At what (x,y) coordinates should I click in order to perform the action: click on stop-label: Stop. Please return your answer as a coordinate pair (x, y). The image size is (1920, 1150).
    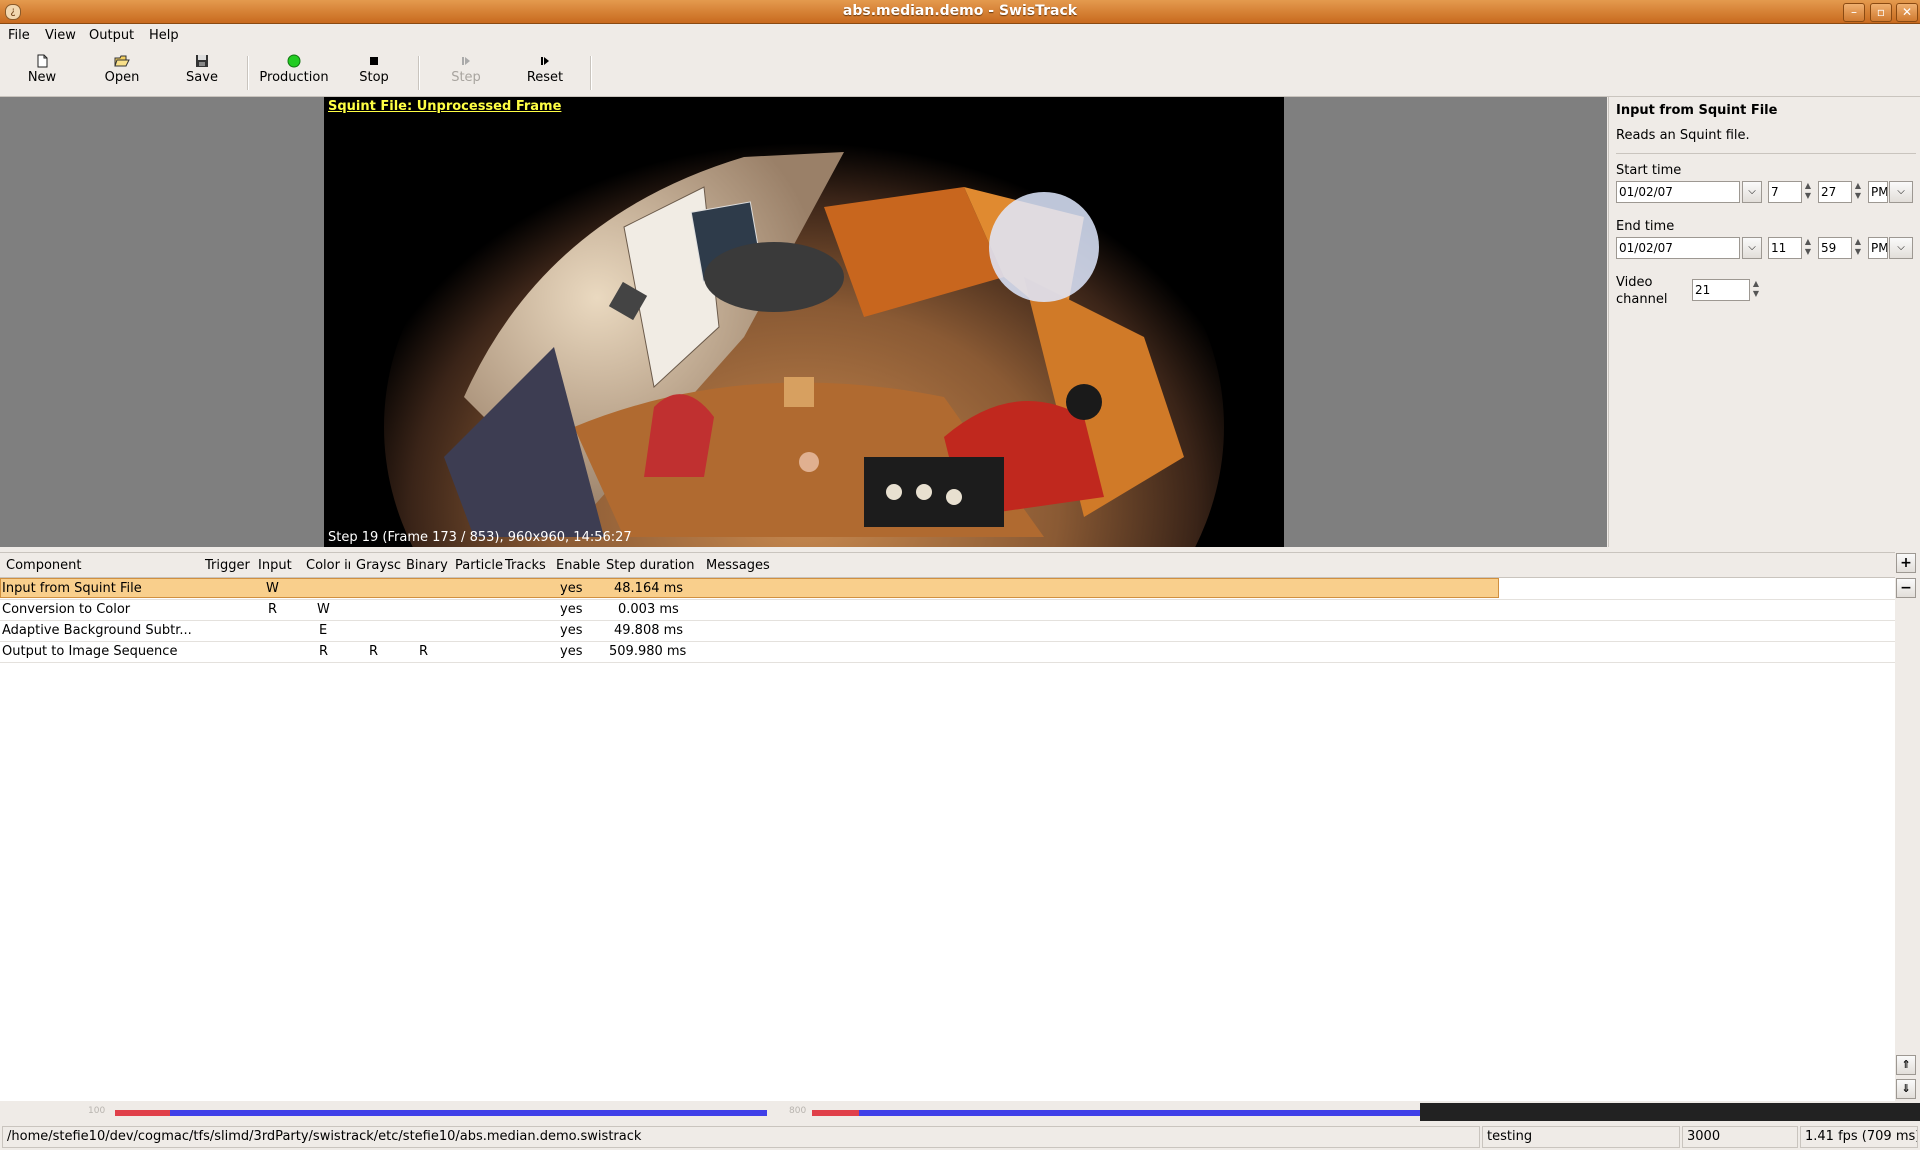
    Looking at the image, I should click on (374, 77).